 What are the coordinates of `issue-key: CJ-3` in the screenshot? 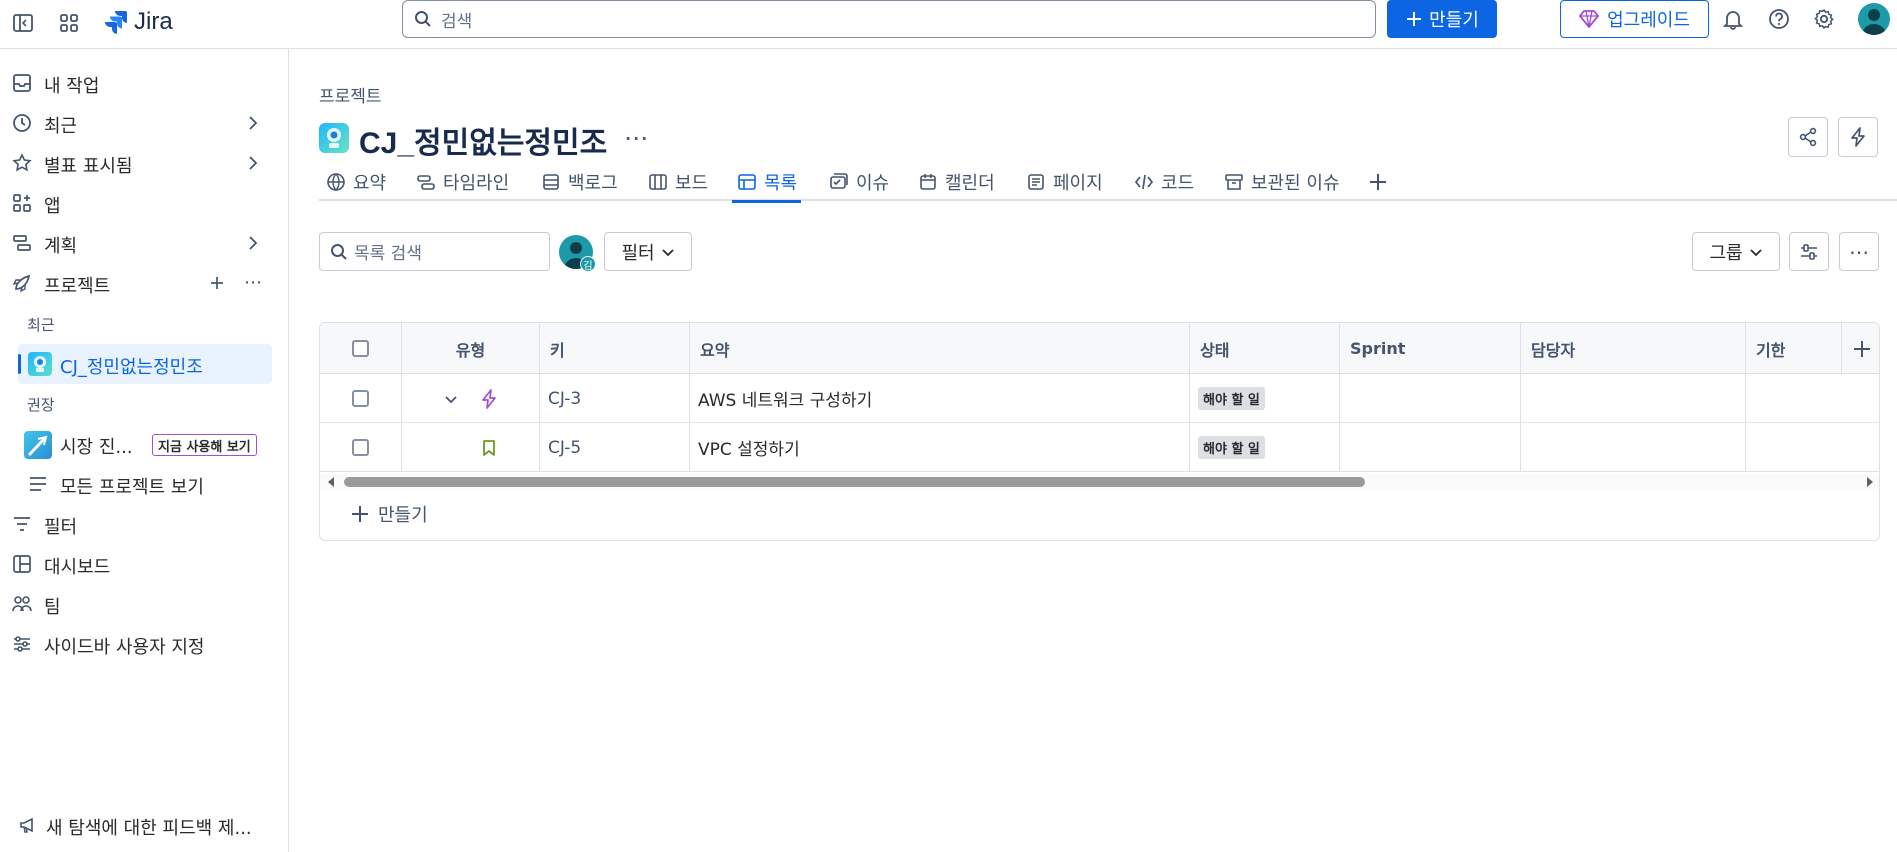 It's located at (615, 398).